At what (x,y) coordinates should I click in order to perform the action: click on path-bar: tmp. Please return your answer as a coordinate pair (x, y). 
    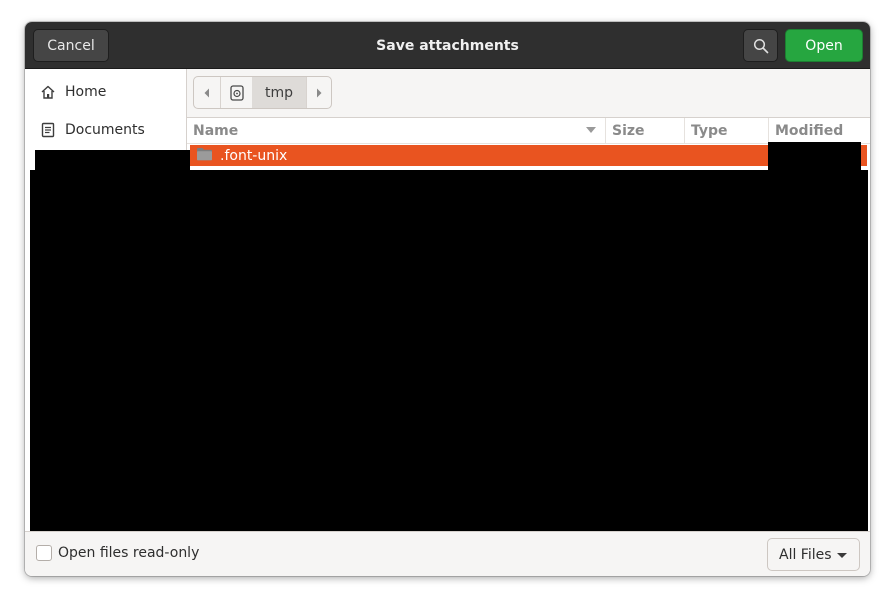
    Looking at the image, I should click on (262, 92).